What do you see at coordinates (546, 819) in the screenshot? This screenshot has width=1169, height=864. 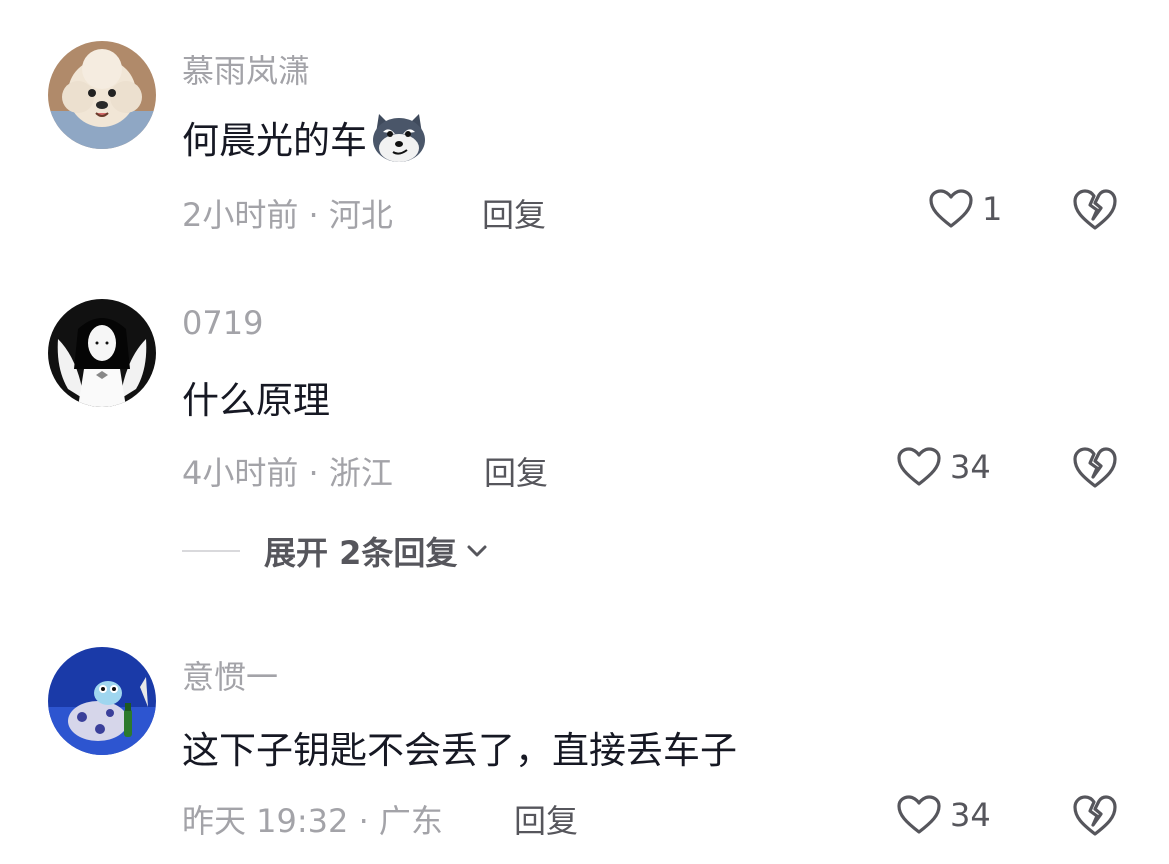 I see `reply-button: 回复` at bounding box center [546, 819].